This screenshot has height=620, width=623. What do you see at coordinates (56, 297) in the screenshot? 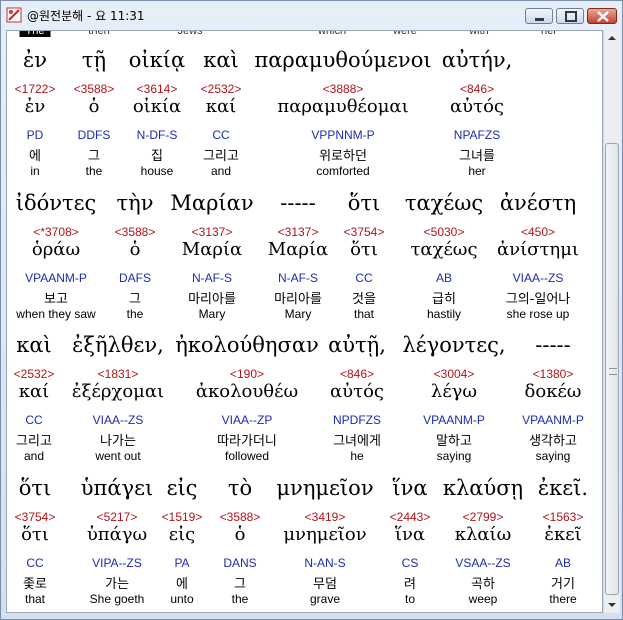
I see `korean-gloss: 보고` at bounding box center [56, 297].